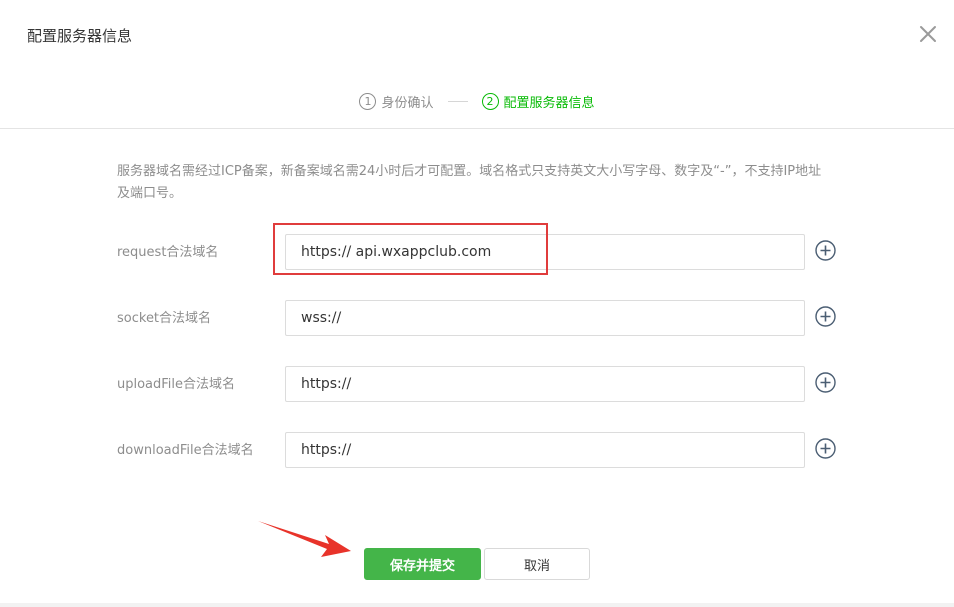 This screenshot has height=607, width=954. What do you see at coordinates (545, 384) in the screenshot?
I see `upload-domain-input` at bounding box center [545, 384].